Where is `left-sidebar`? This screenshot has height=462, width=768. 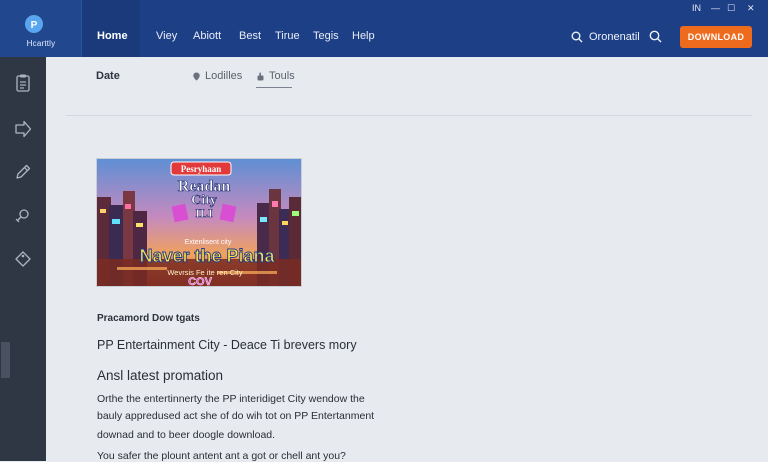
left-sidebar is located at coordinates (23, 259).